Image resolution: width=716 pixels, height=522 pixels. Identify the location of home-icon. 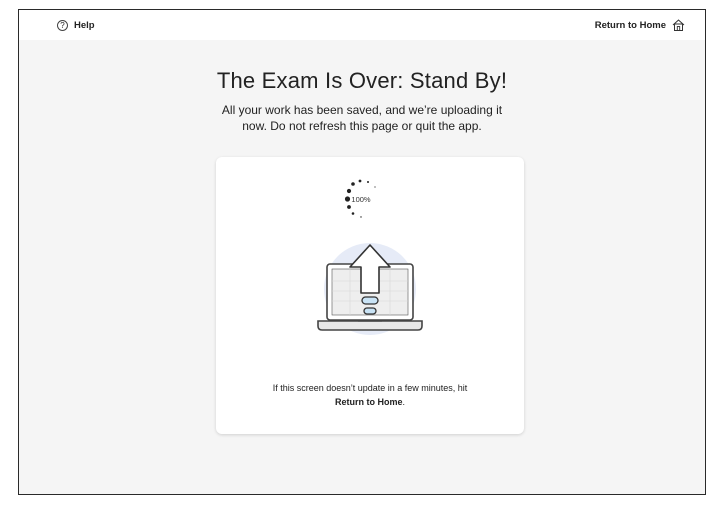
(678, 25).